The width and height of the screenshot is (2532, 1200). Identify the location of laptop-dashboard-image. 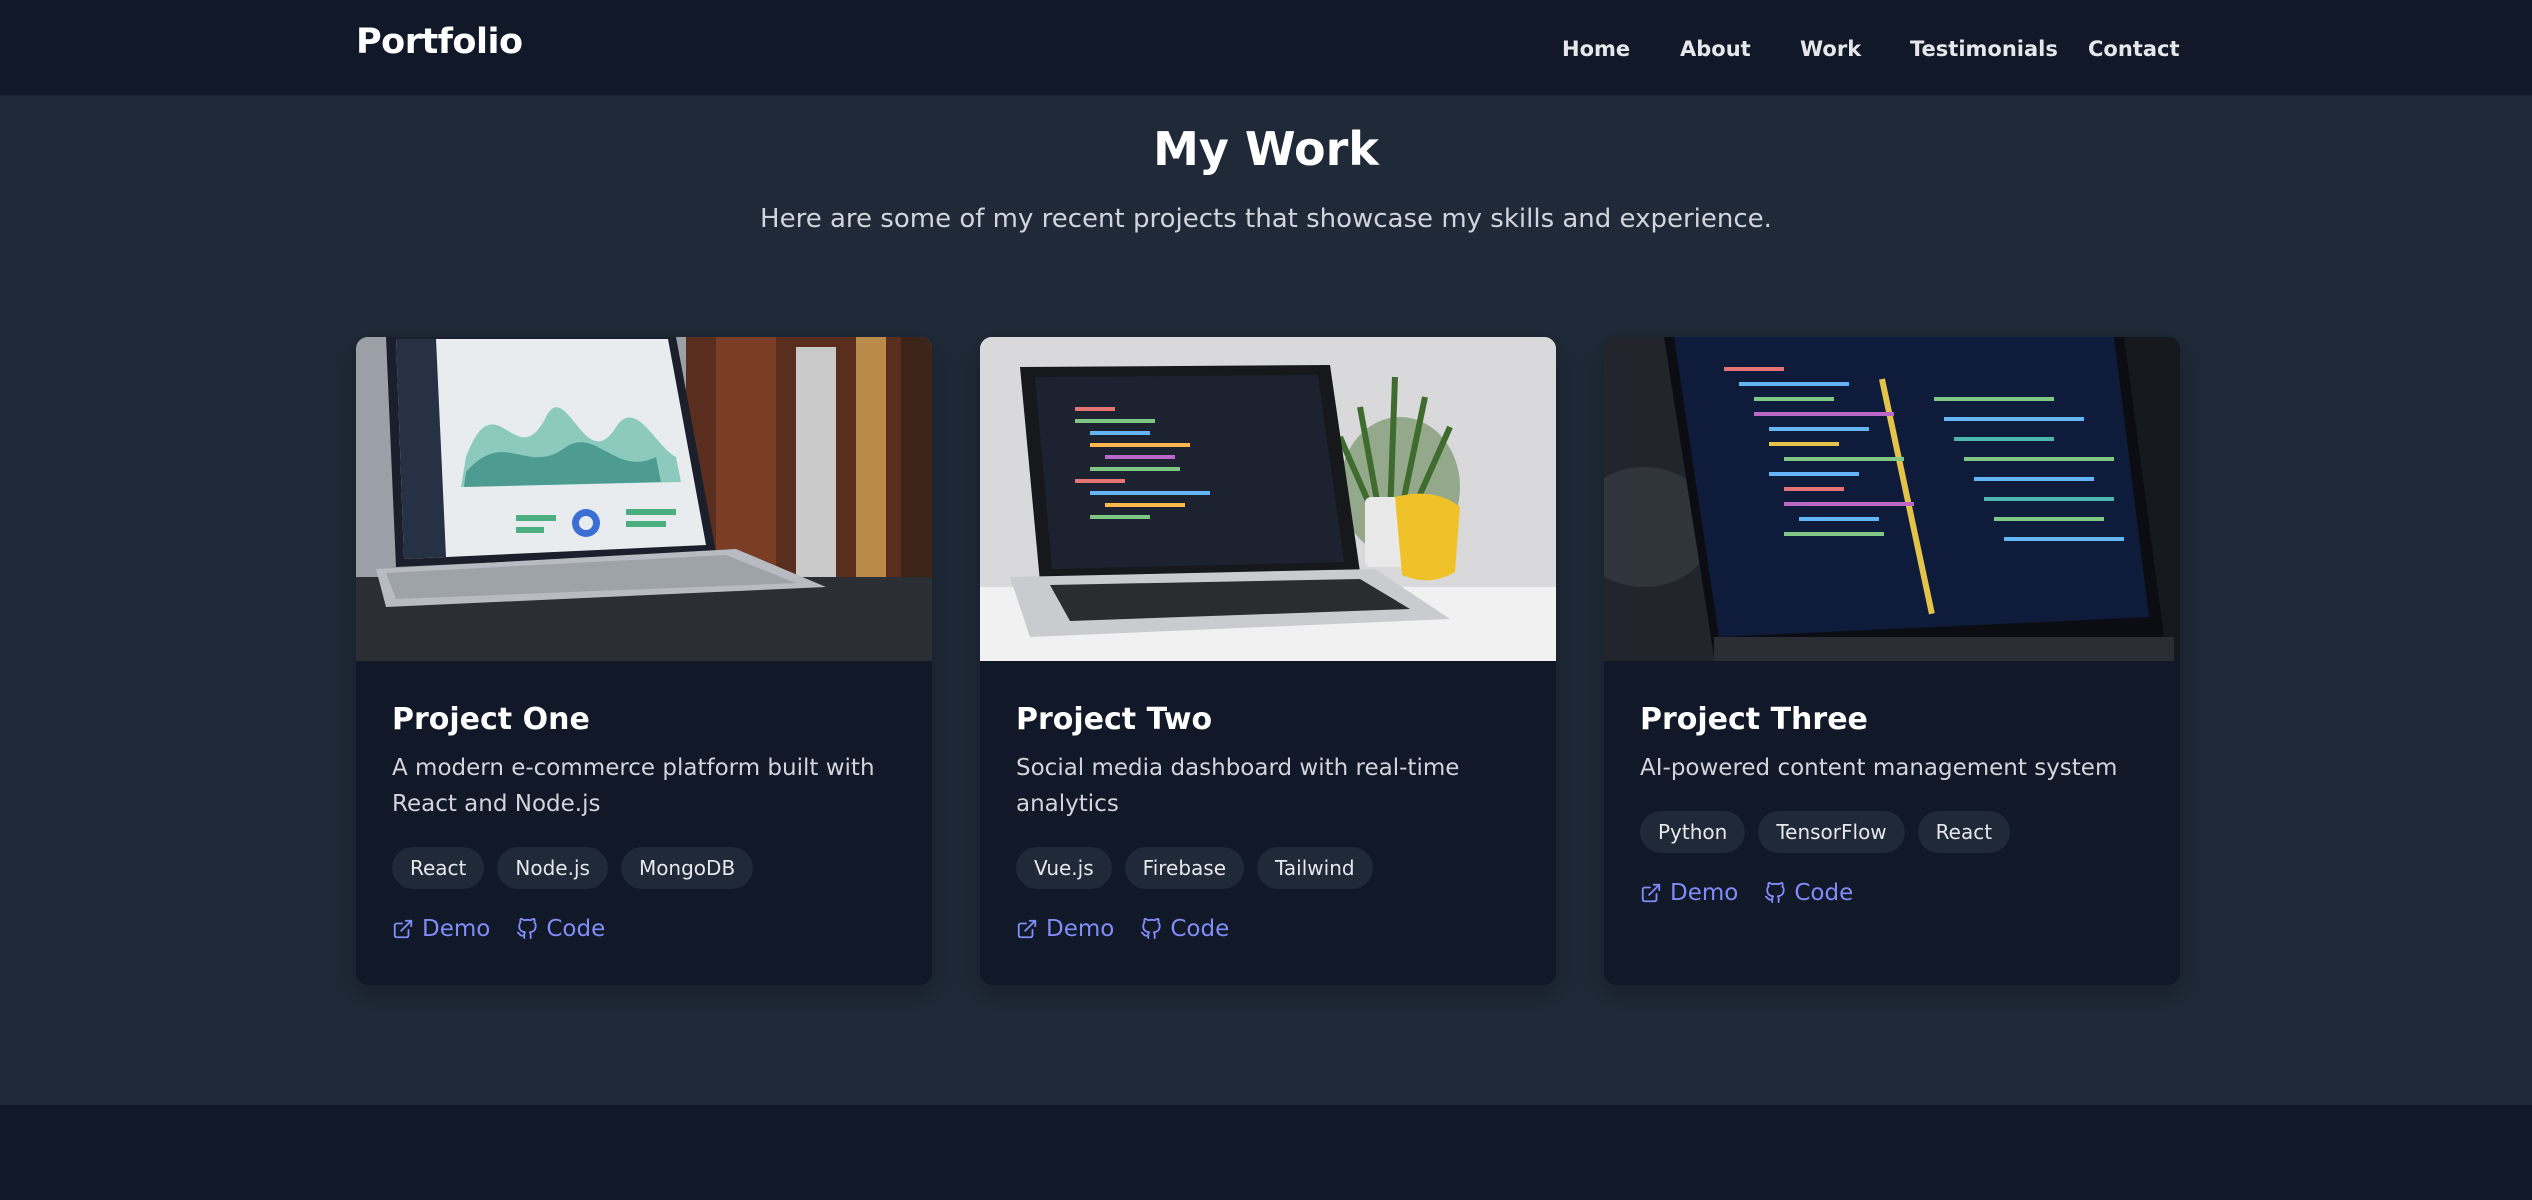
(644, 499).